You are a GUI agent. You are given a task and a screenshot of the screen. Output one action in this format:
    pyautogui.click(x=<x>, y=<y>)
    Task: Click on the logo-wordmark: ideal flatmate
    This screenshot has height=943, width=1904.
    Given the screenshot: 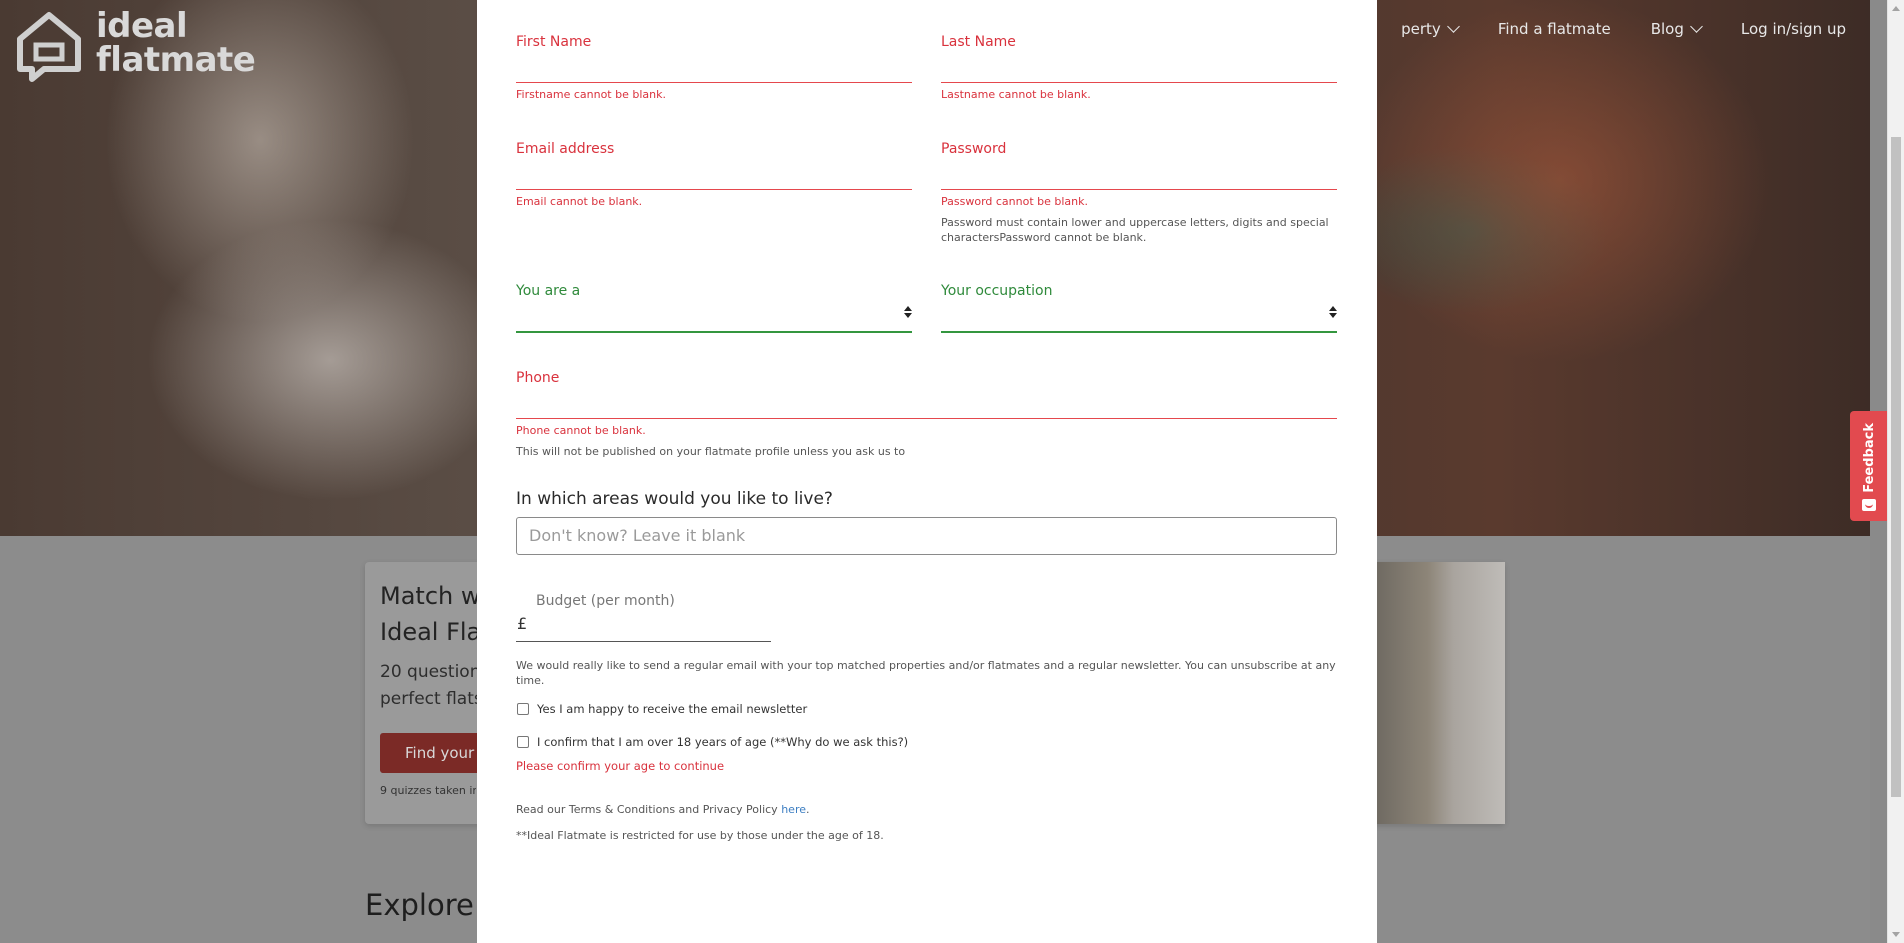 What is the action you would take?
    pyautogui.click(x=176, y=43)
    